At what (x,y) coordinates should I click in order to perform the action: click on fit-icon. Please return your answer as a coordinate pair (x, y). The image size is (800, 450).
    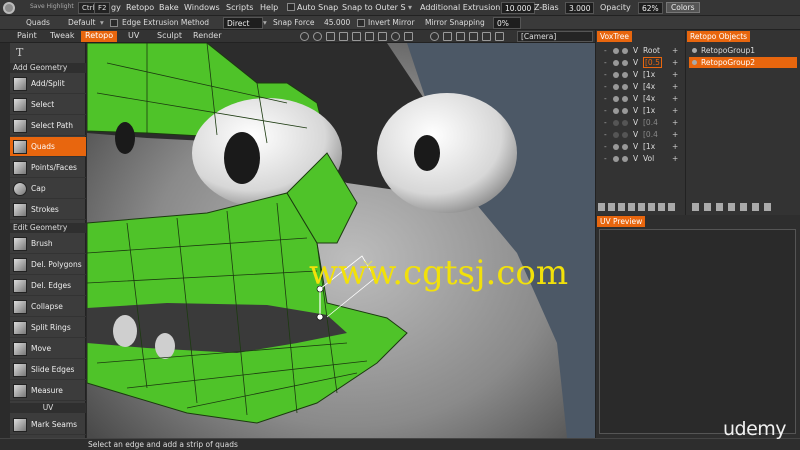
    Looking at the image, I should click on (356, 36).